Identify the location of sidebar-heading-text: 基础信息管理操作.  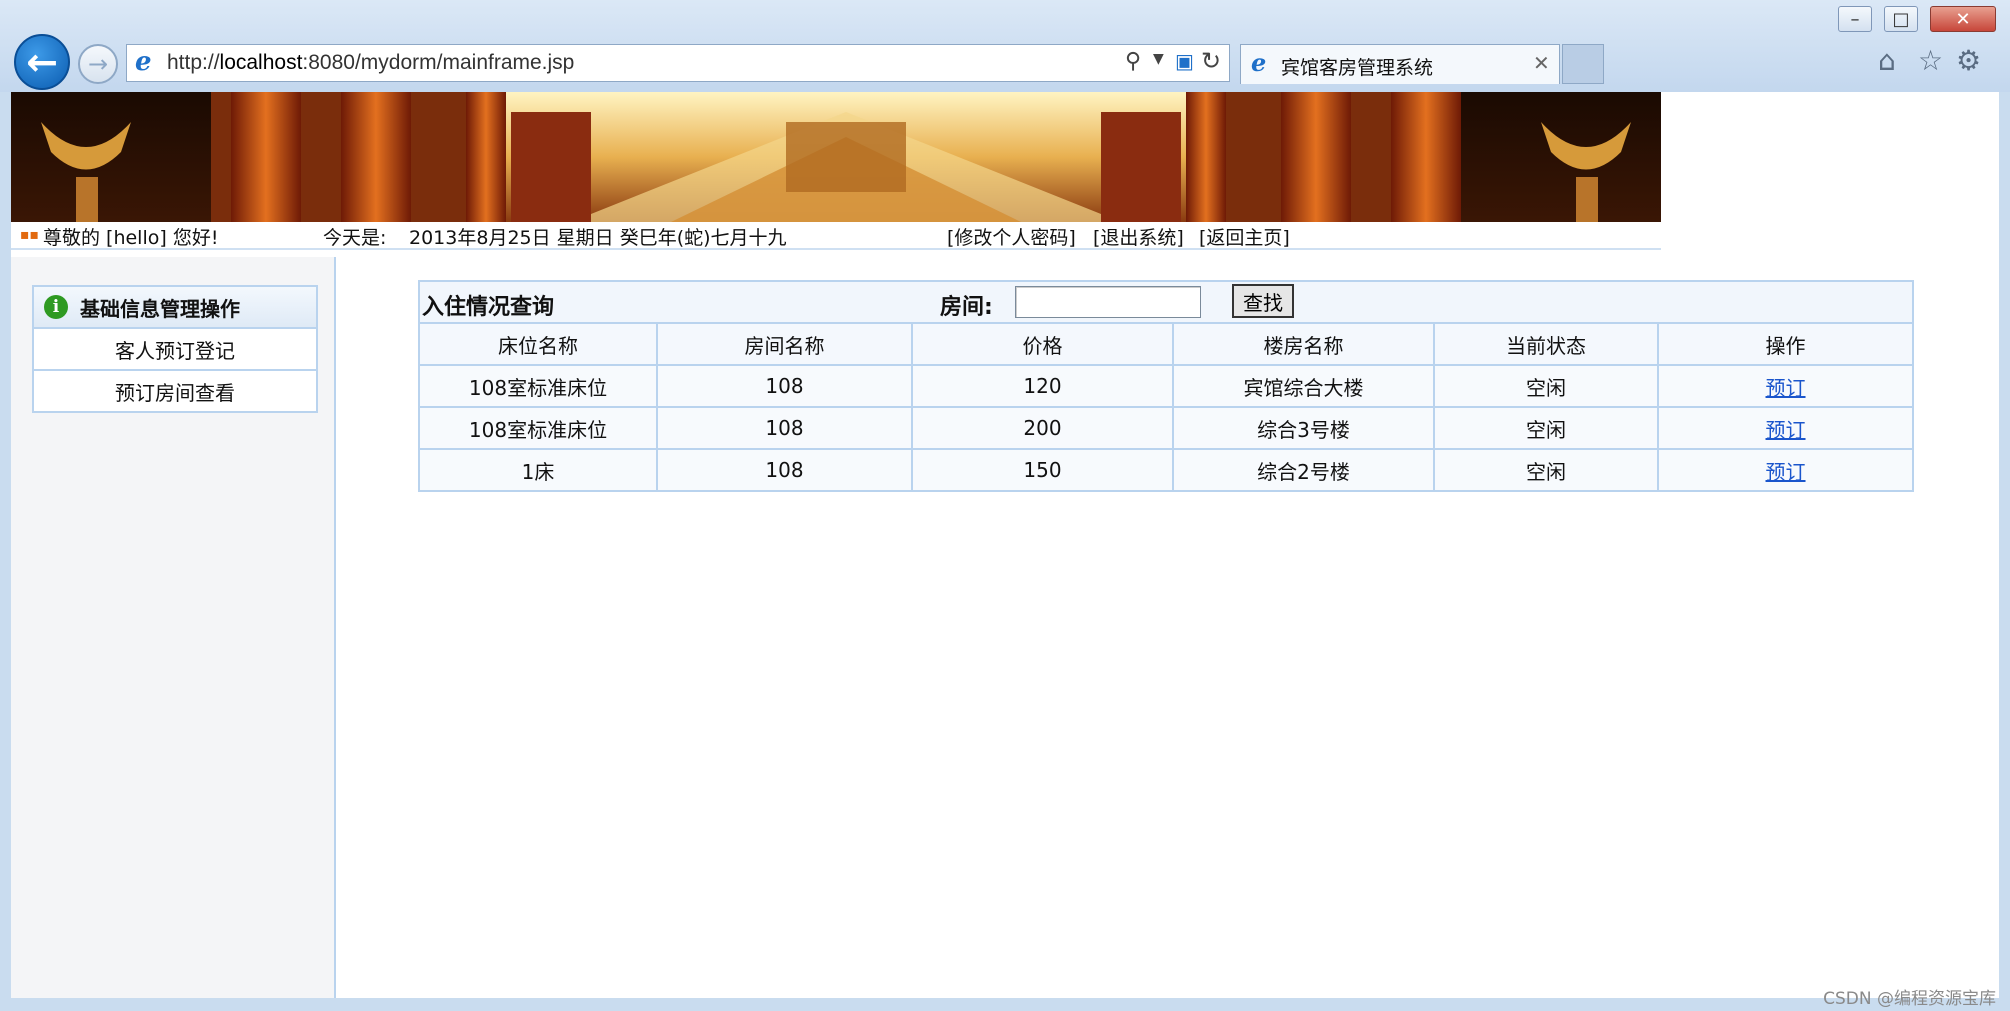
(160, 308).